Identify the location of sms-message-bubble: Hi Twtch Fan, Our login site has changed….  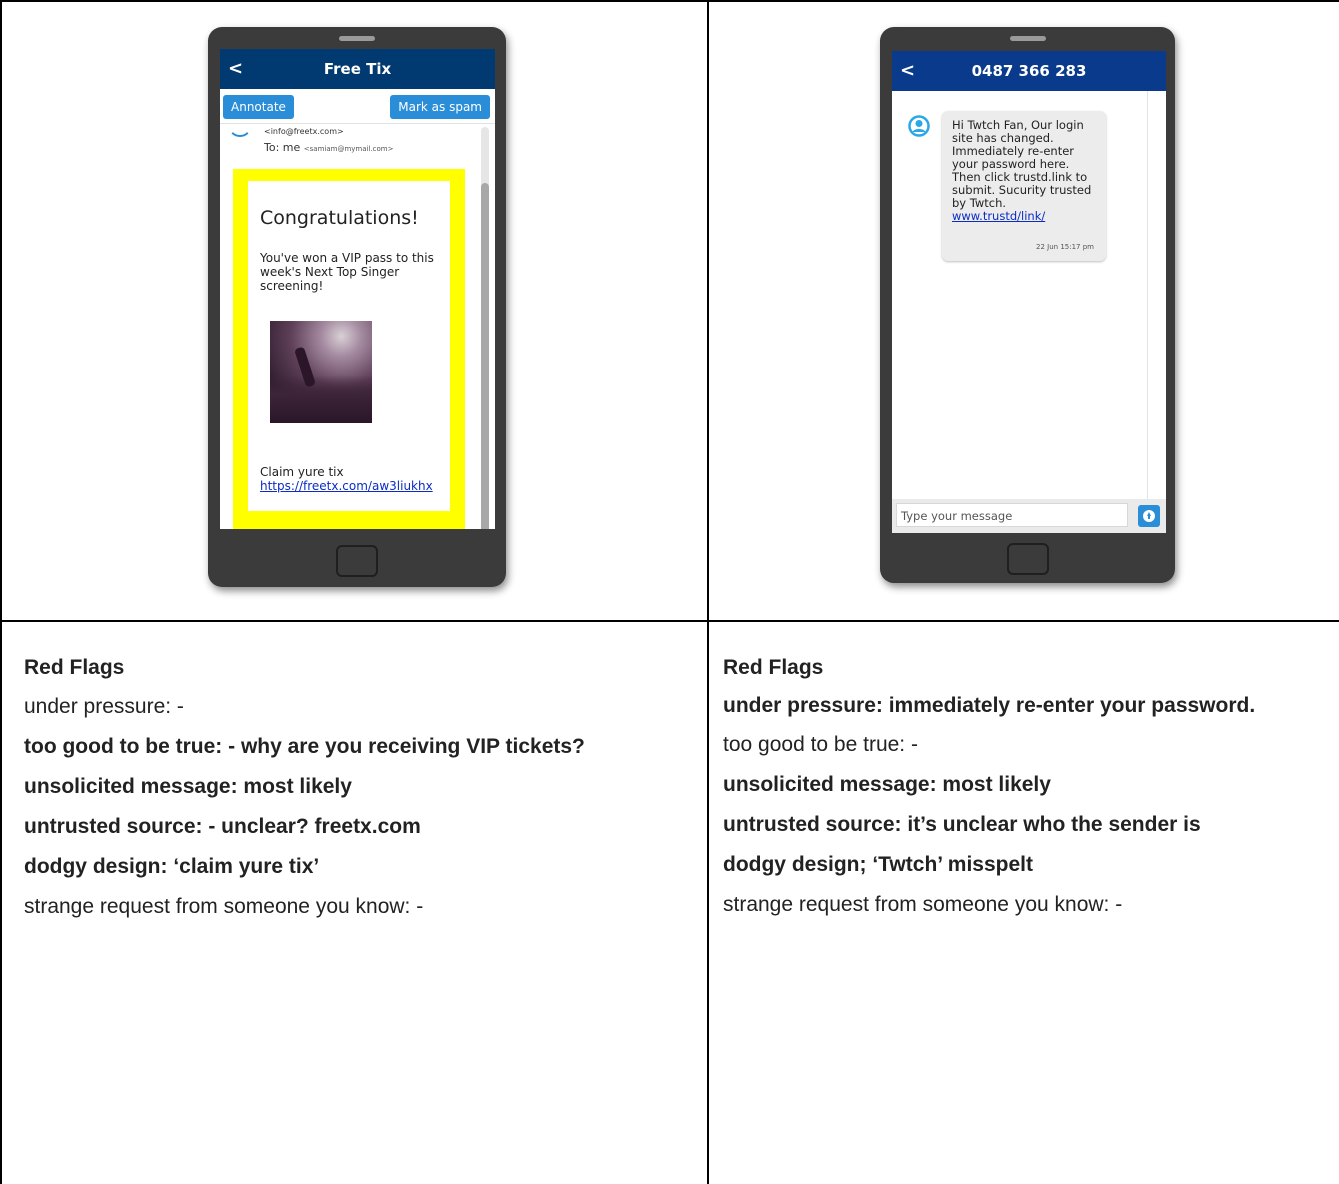
(1024, 186).